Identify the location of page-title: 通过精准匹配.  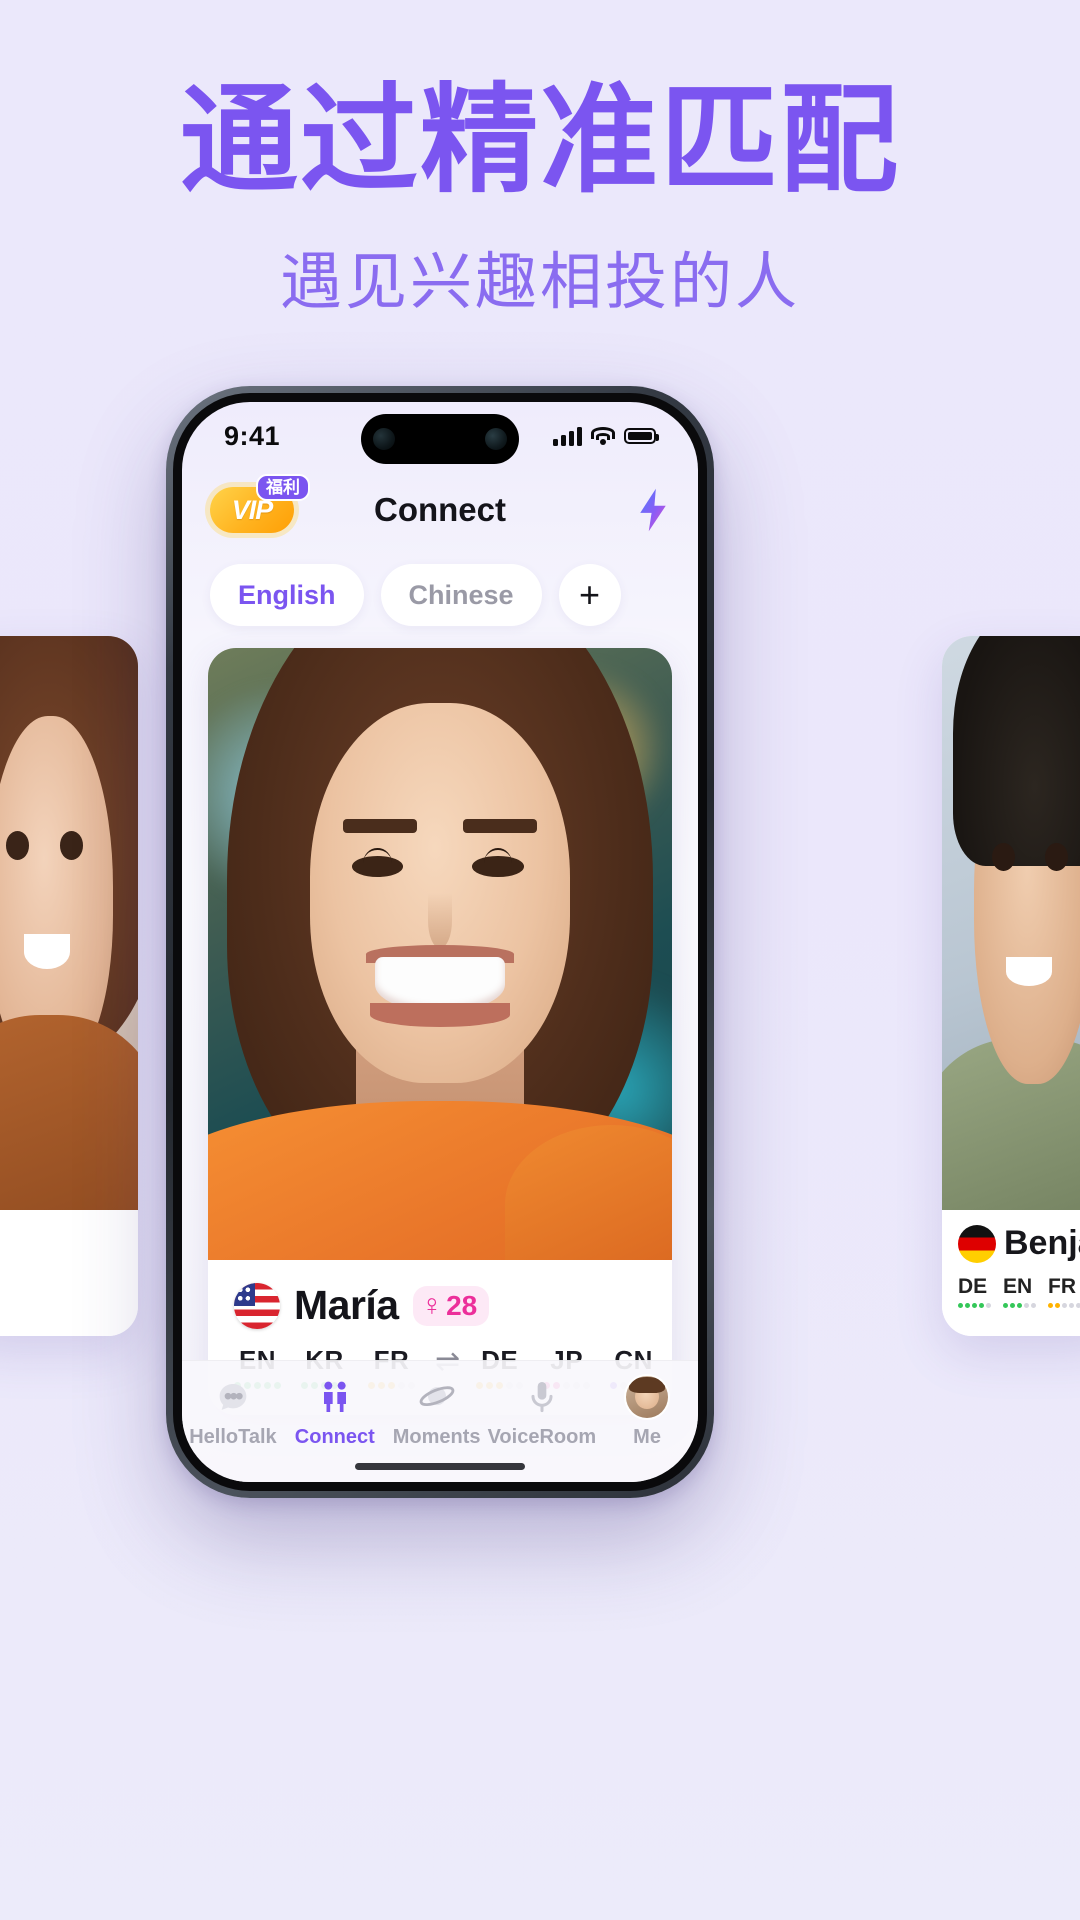
(539, 141).